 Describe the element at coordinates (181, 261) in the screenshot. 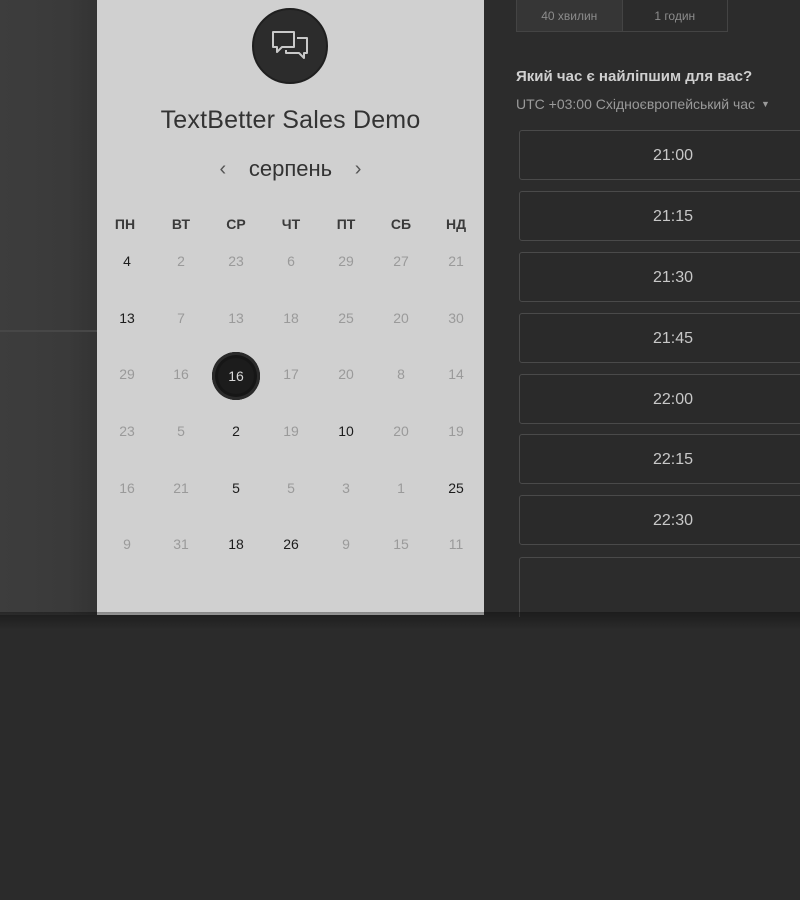

I see `calendar-day: 2` at that location.